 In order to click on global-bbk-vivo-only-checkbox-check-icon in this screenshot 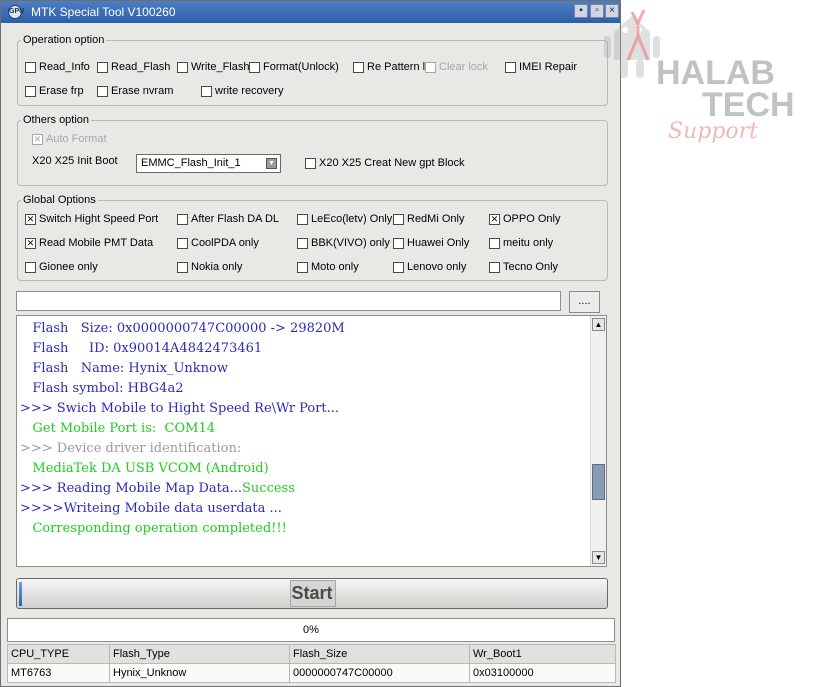, I will do `click(302, 243)`.